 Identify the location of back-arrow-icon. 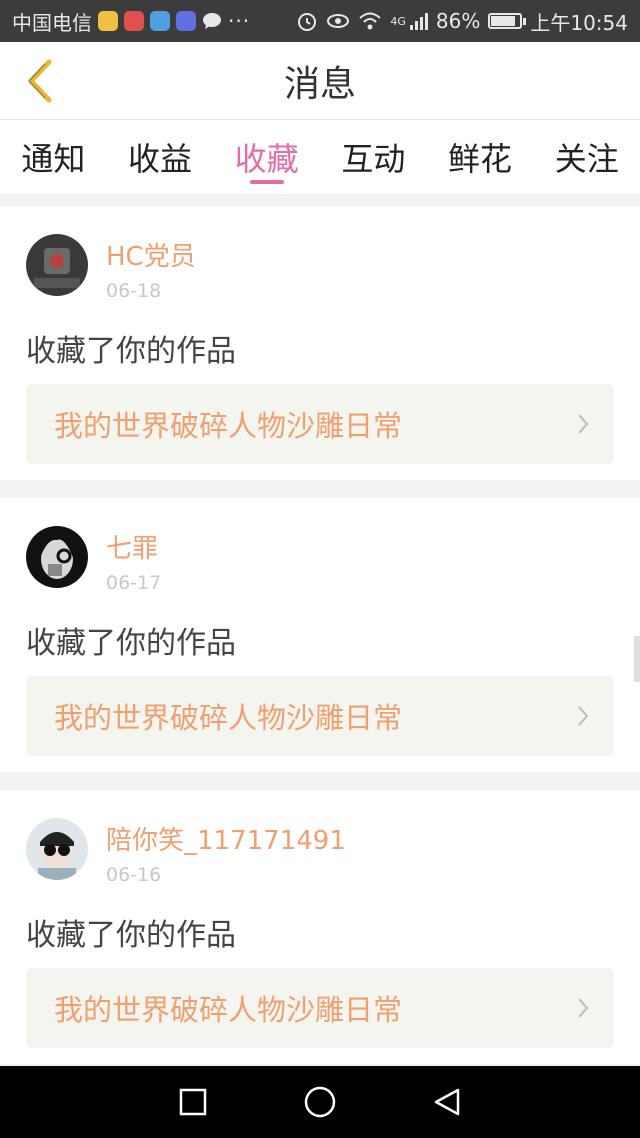
(39, 81).